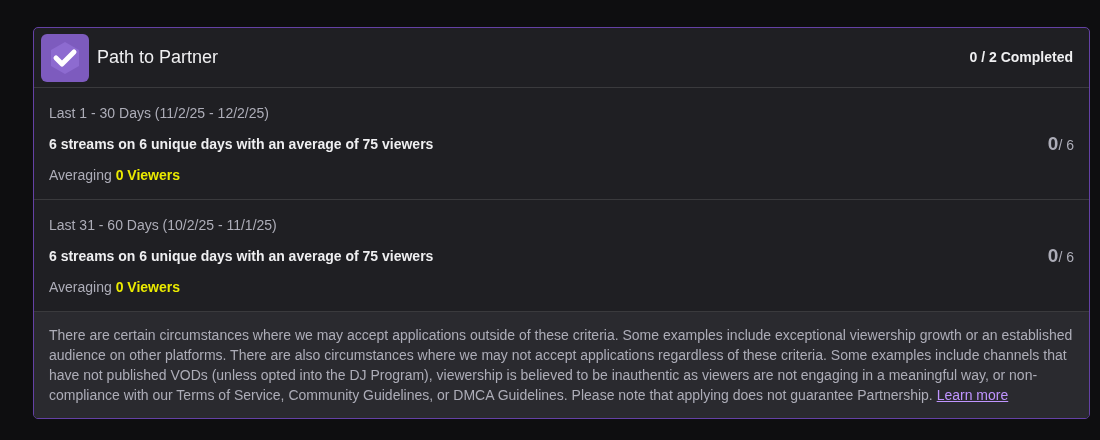 The height and width of the screenshot is (440, 1100). What do you see at coordinates (159, 113) in the screenshot?
I see `period-label: Last 1 - 30 Days (11/2/25 - 12/2/25)` at bounding box center [159, 113].